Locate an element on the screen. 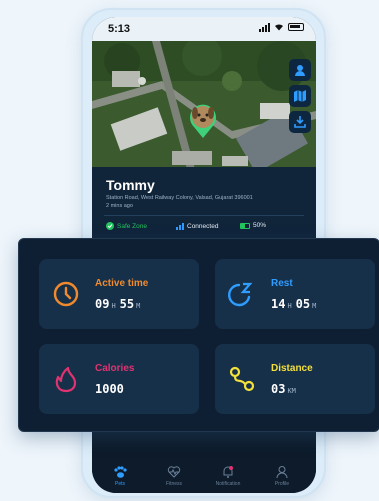 The width and height of the screenshot is (379, 501). active-time-hours: 09 is located at coordinates (102, 304).